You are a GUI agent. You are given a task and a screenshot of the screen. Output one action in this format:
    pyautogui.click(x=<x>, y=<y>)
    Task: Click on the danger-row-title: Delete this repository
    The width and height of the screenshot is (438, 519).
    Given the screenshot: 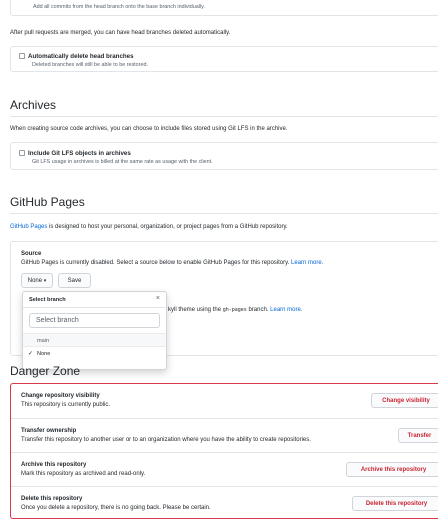 What is the action you would take?
    pyautogui.click(x=52, y=499)
    